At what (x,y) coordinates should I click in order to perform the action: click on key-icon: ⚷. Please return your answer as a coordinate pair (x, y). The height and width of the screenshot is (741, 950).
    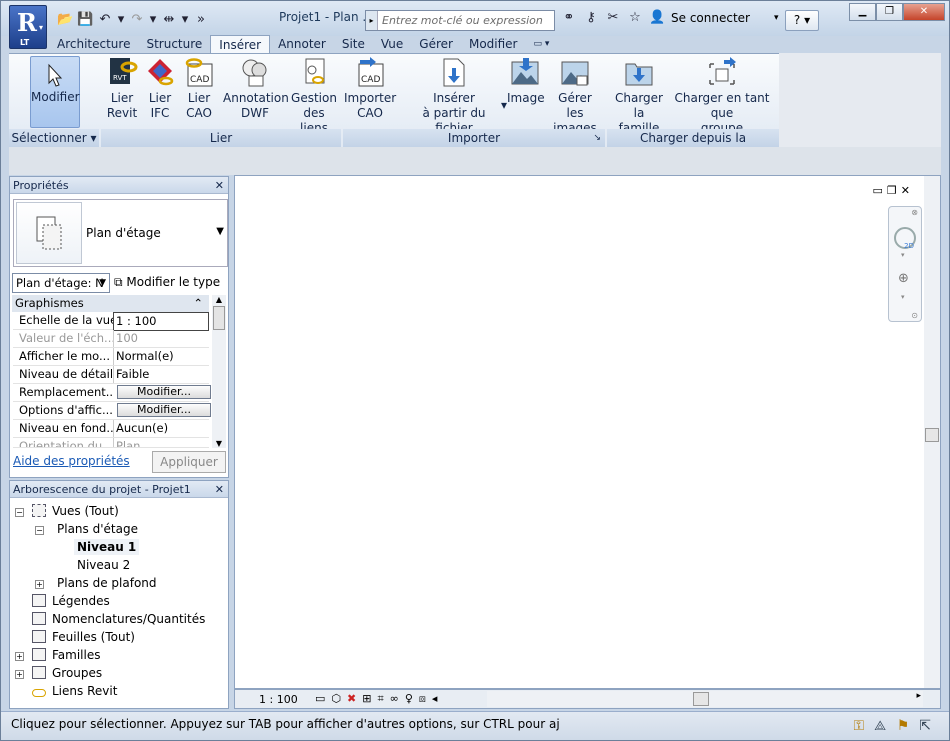
    Looking at the image, I should click on (591, 18).